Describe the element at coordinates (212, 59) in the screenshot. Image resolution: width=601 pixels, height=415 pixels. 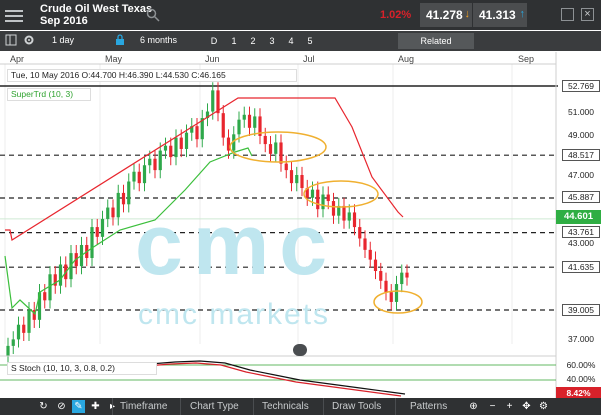
I see `month-label: Jun` at that location.